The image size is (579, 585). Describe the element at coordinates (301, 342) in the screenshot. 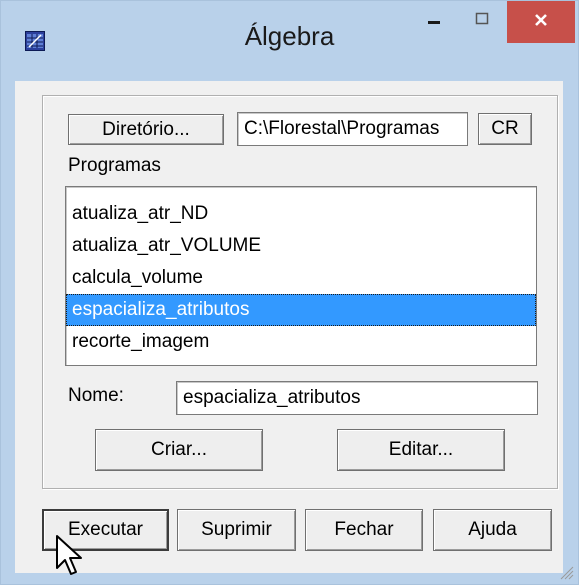

I see `list-item: recorte_imagem` at that location.